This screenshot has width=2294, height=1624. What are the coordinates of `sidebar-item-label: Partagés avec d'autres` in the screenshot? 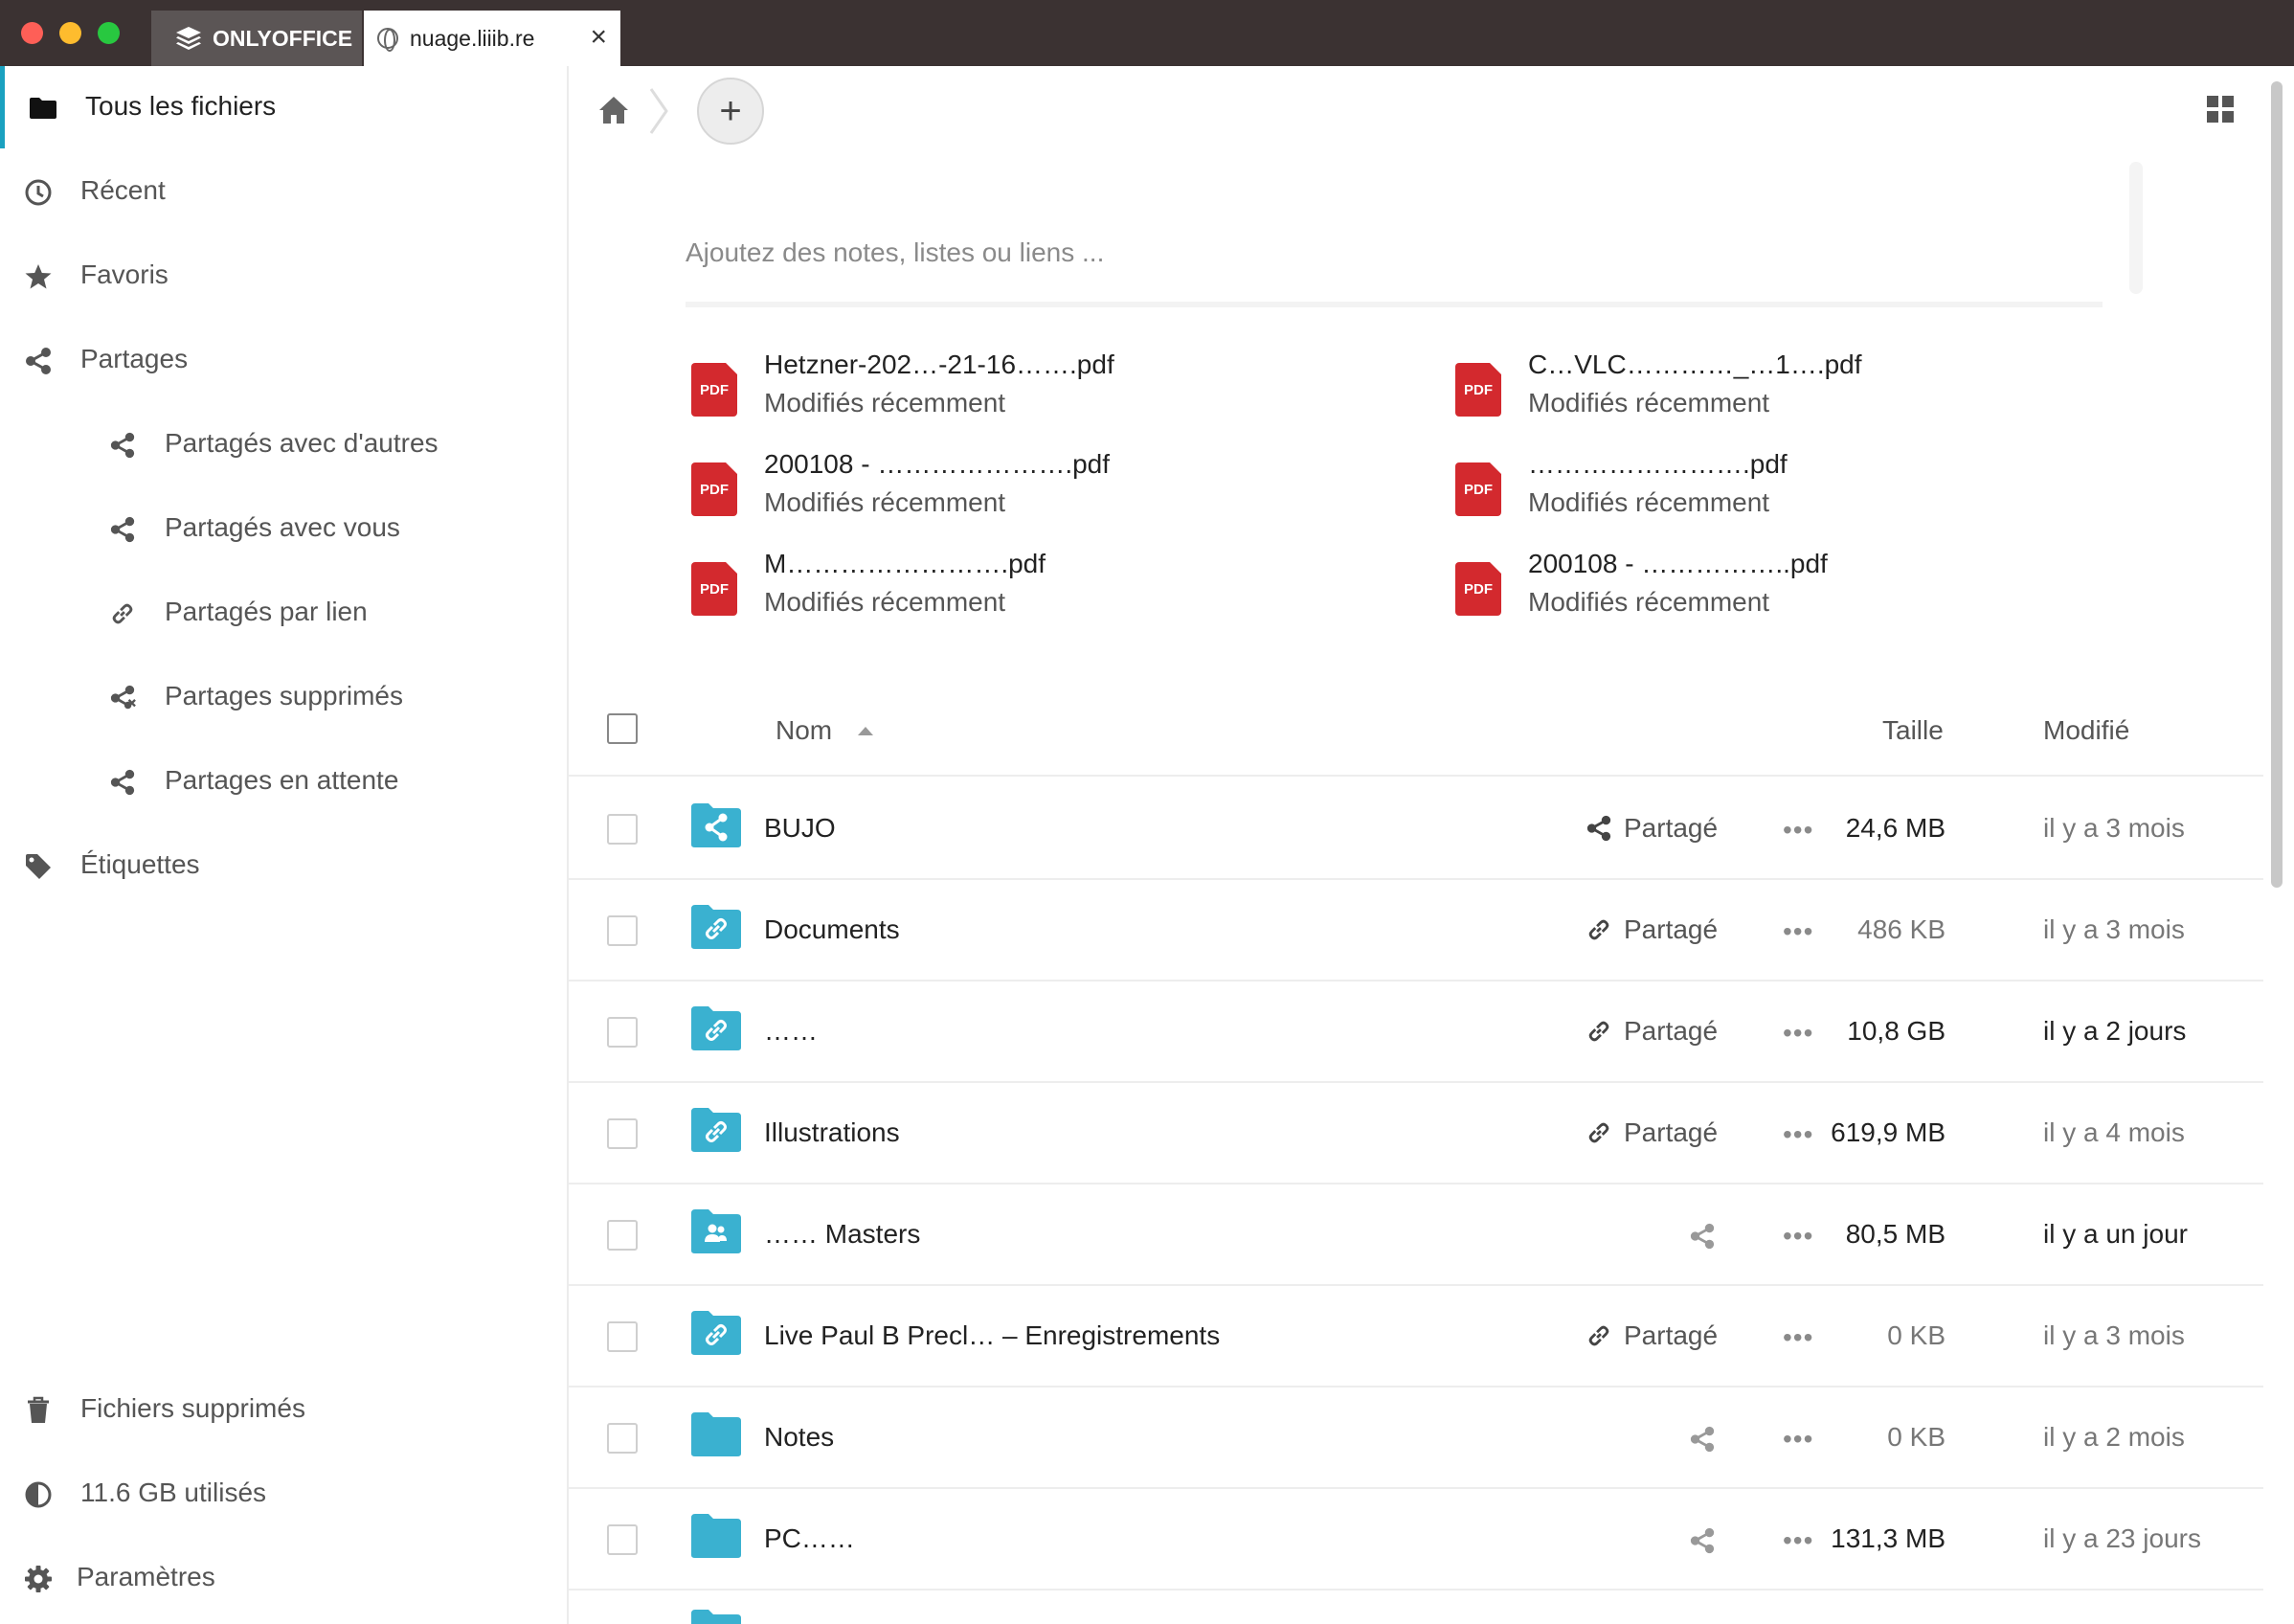 It's located at (302, 443).